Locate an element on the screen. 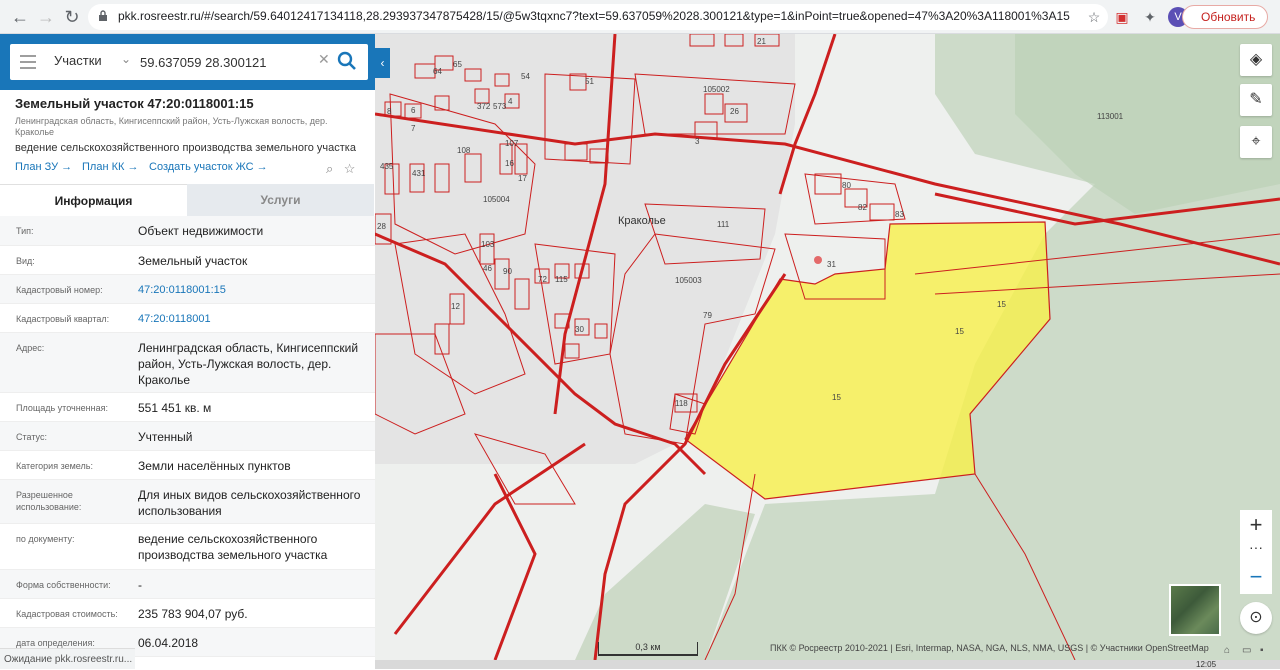 This screenshot has height=670, width=1280. tab-bar: Информация Услуги is located at coordinates (187, 200).